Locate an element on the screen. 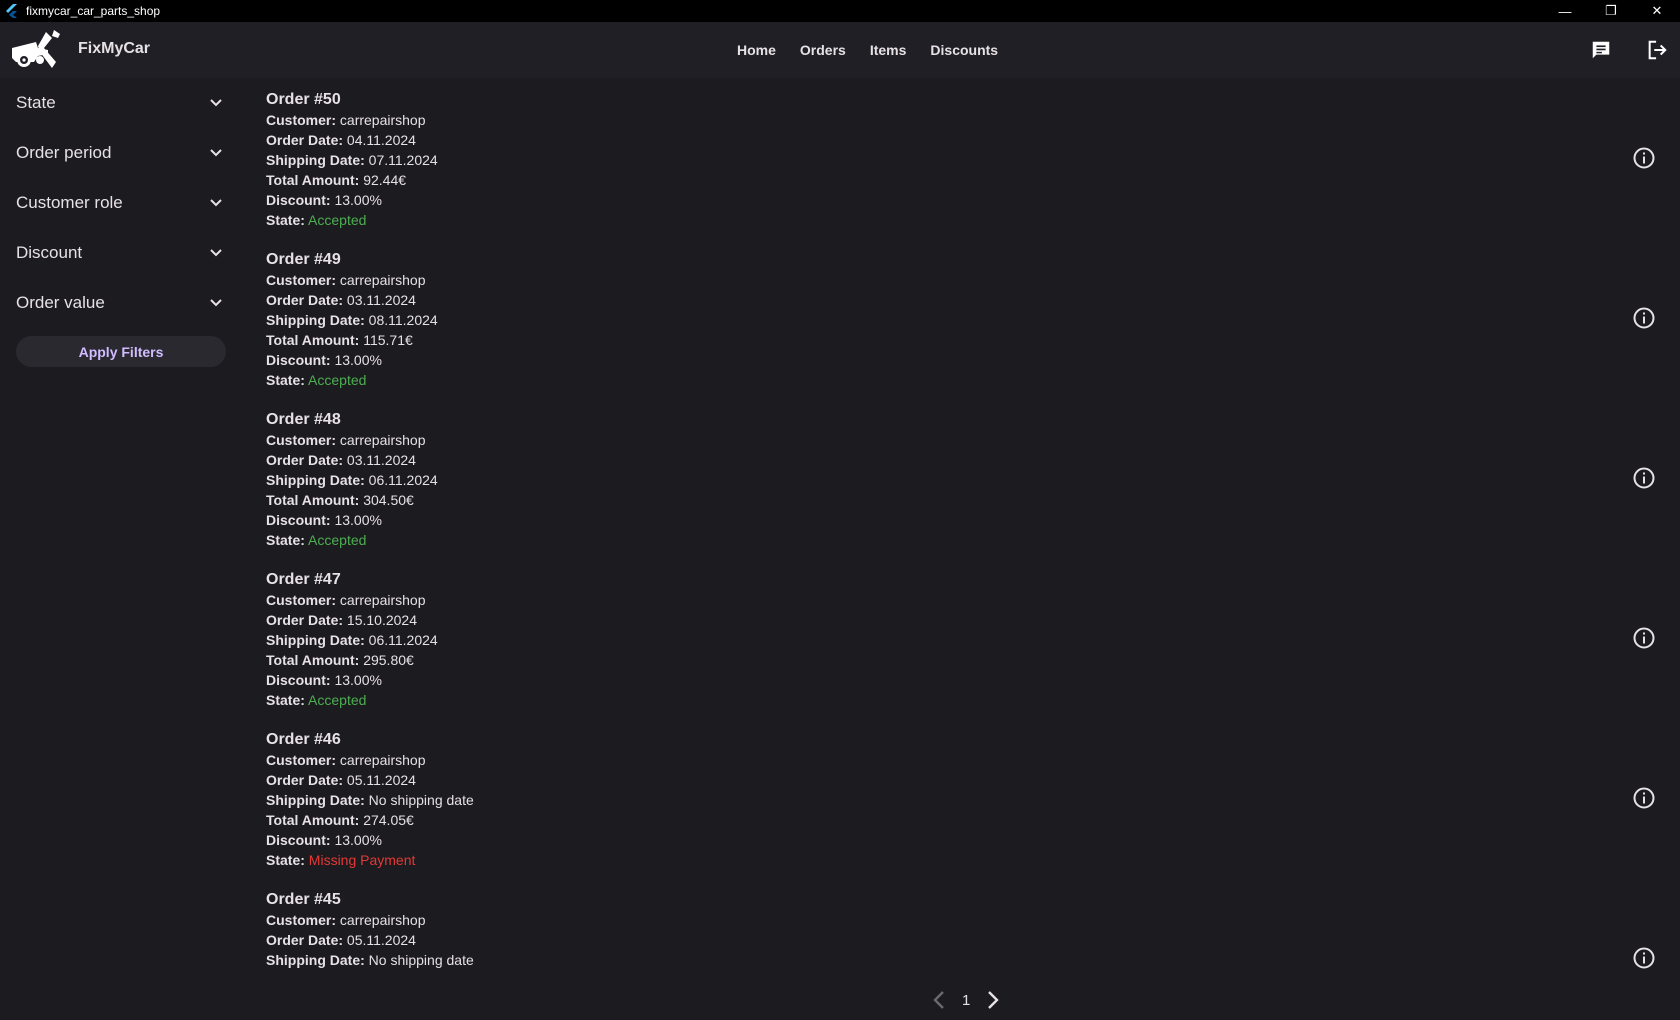 This screenshot has width=1680, height=1020. total-amount-value: 304.50€ is located at coordinates (388, 500).